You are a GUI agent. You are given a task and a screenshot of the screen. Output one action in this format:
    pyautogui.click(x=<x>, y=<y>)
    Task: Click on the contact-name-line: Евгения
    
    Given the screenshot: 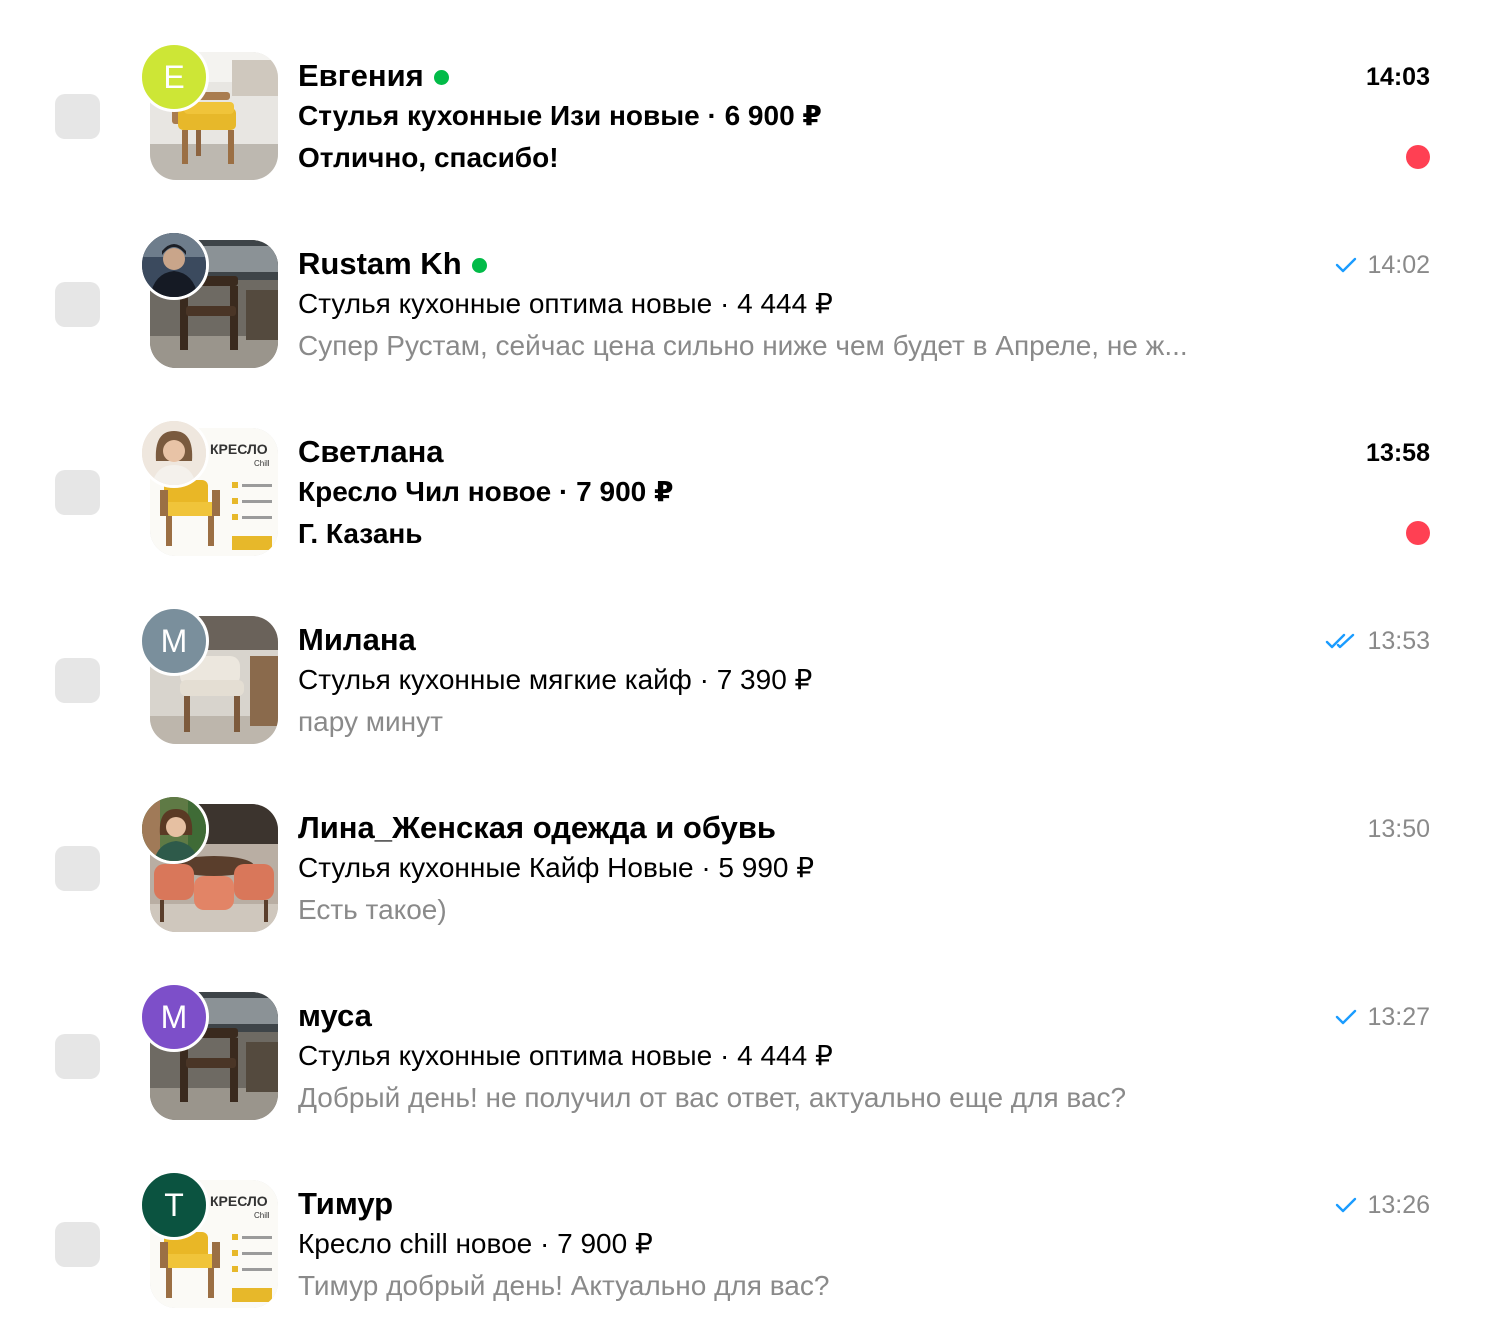 What is the action you would take?
    pyautogui.click(x=373, y=76)
    